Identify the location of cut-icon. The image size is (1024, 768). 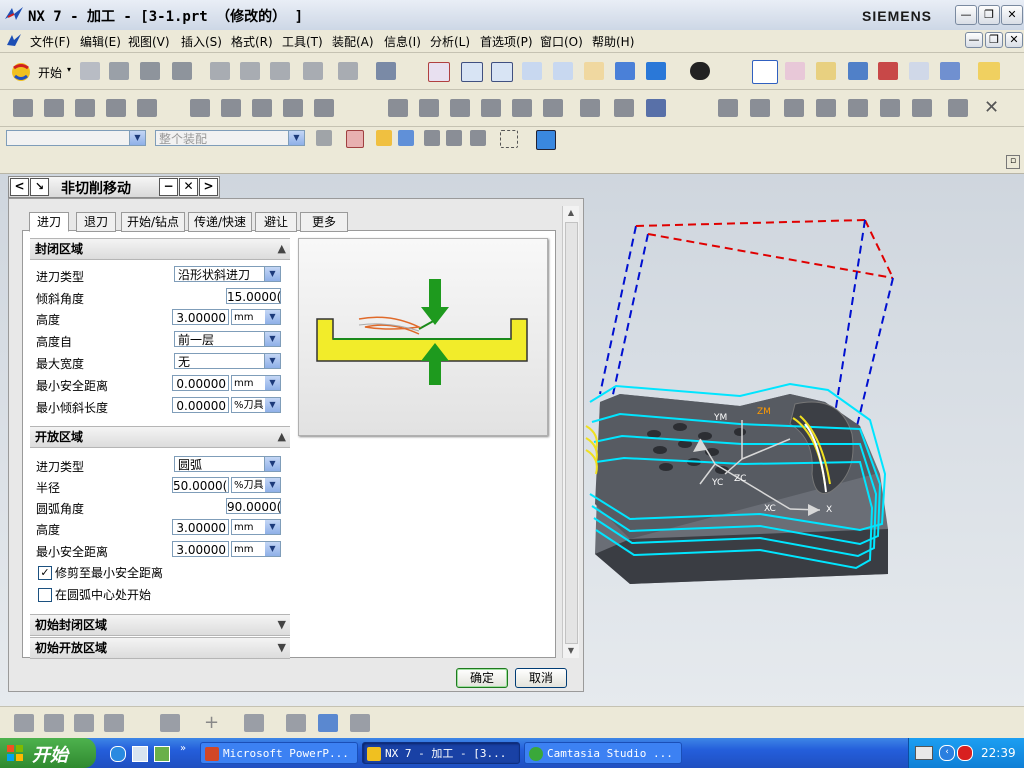
(220, 71).